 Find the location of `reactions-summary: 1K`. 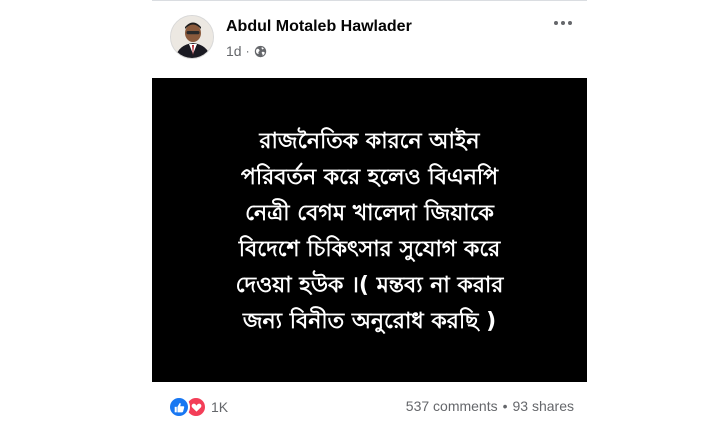

reactions-summary: 1K is located at coordinates (198, 407).